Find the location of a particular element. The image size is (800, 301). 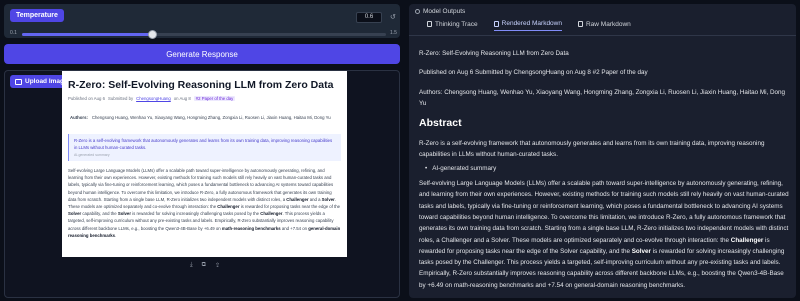

abstract-text: capability, and the is located at coordinates (99, 214).